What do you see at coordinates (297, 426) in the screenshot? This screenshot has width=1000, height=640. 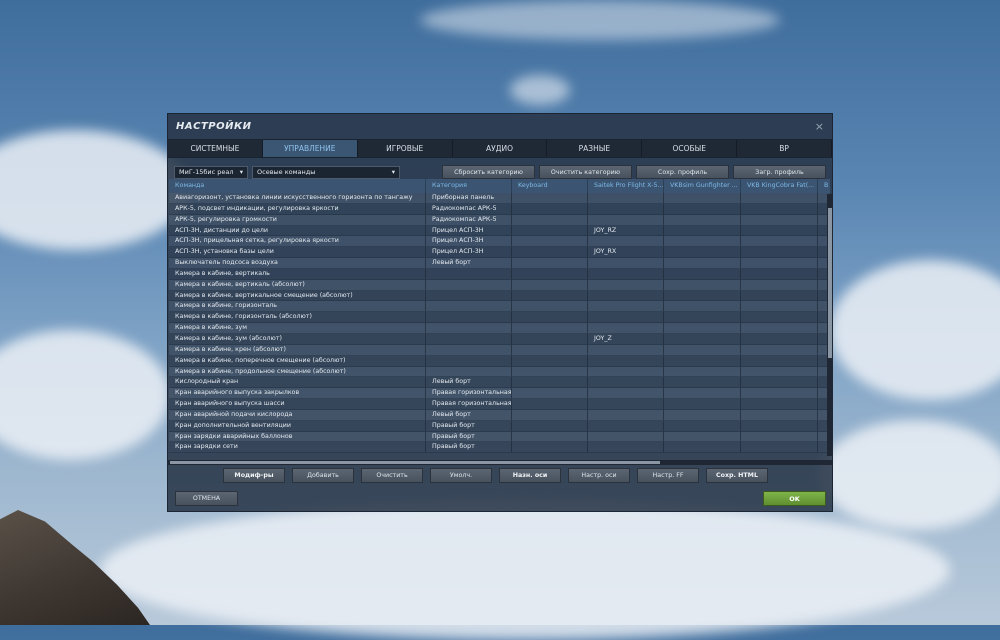 I see `cell-command: Кран дополнительной вентиляции` at bounding box center [297, 426].